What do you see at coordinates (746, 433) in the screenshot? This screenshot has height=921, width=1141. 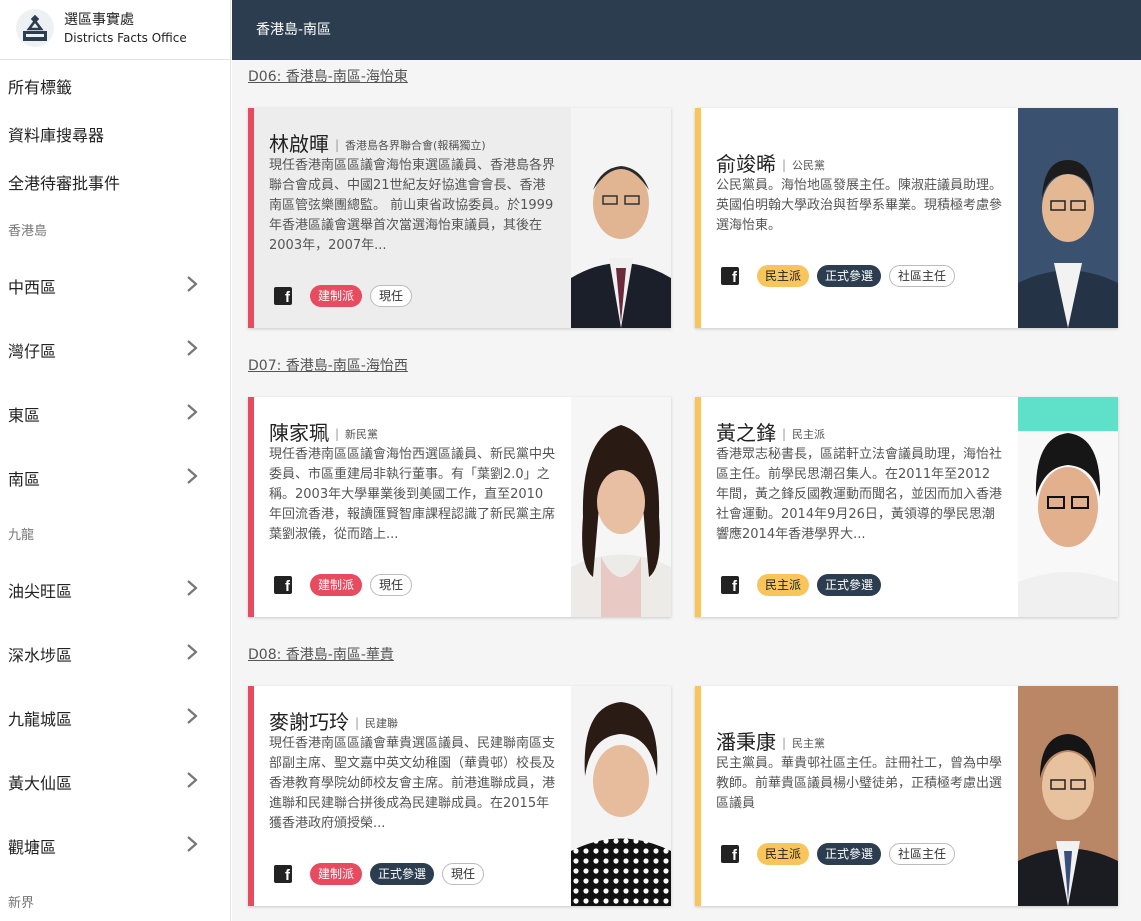 I see `candidate-name: 黃之鋒` at bounding box center [746, 433].